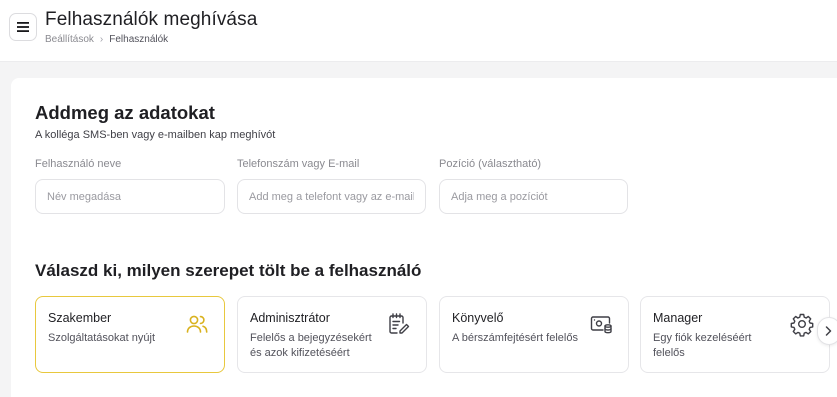 This screenshot has height=397, width=837. I want to click on role-description: A bérszámfejtésért felelős, so click(515, 338).